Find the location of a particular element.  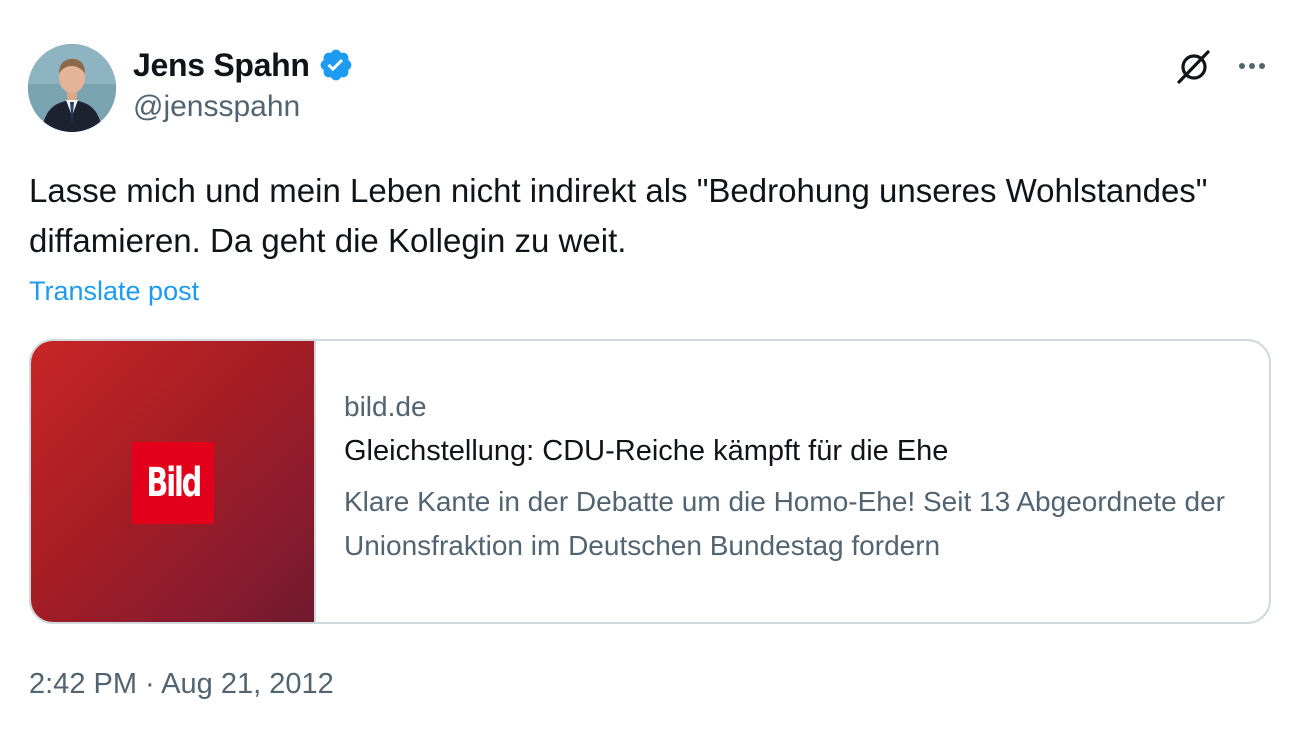

post-timestamp: 2:42 PM · Aug 21, 2012 is located at coordinates (181, 684).